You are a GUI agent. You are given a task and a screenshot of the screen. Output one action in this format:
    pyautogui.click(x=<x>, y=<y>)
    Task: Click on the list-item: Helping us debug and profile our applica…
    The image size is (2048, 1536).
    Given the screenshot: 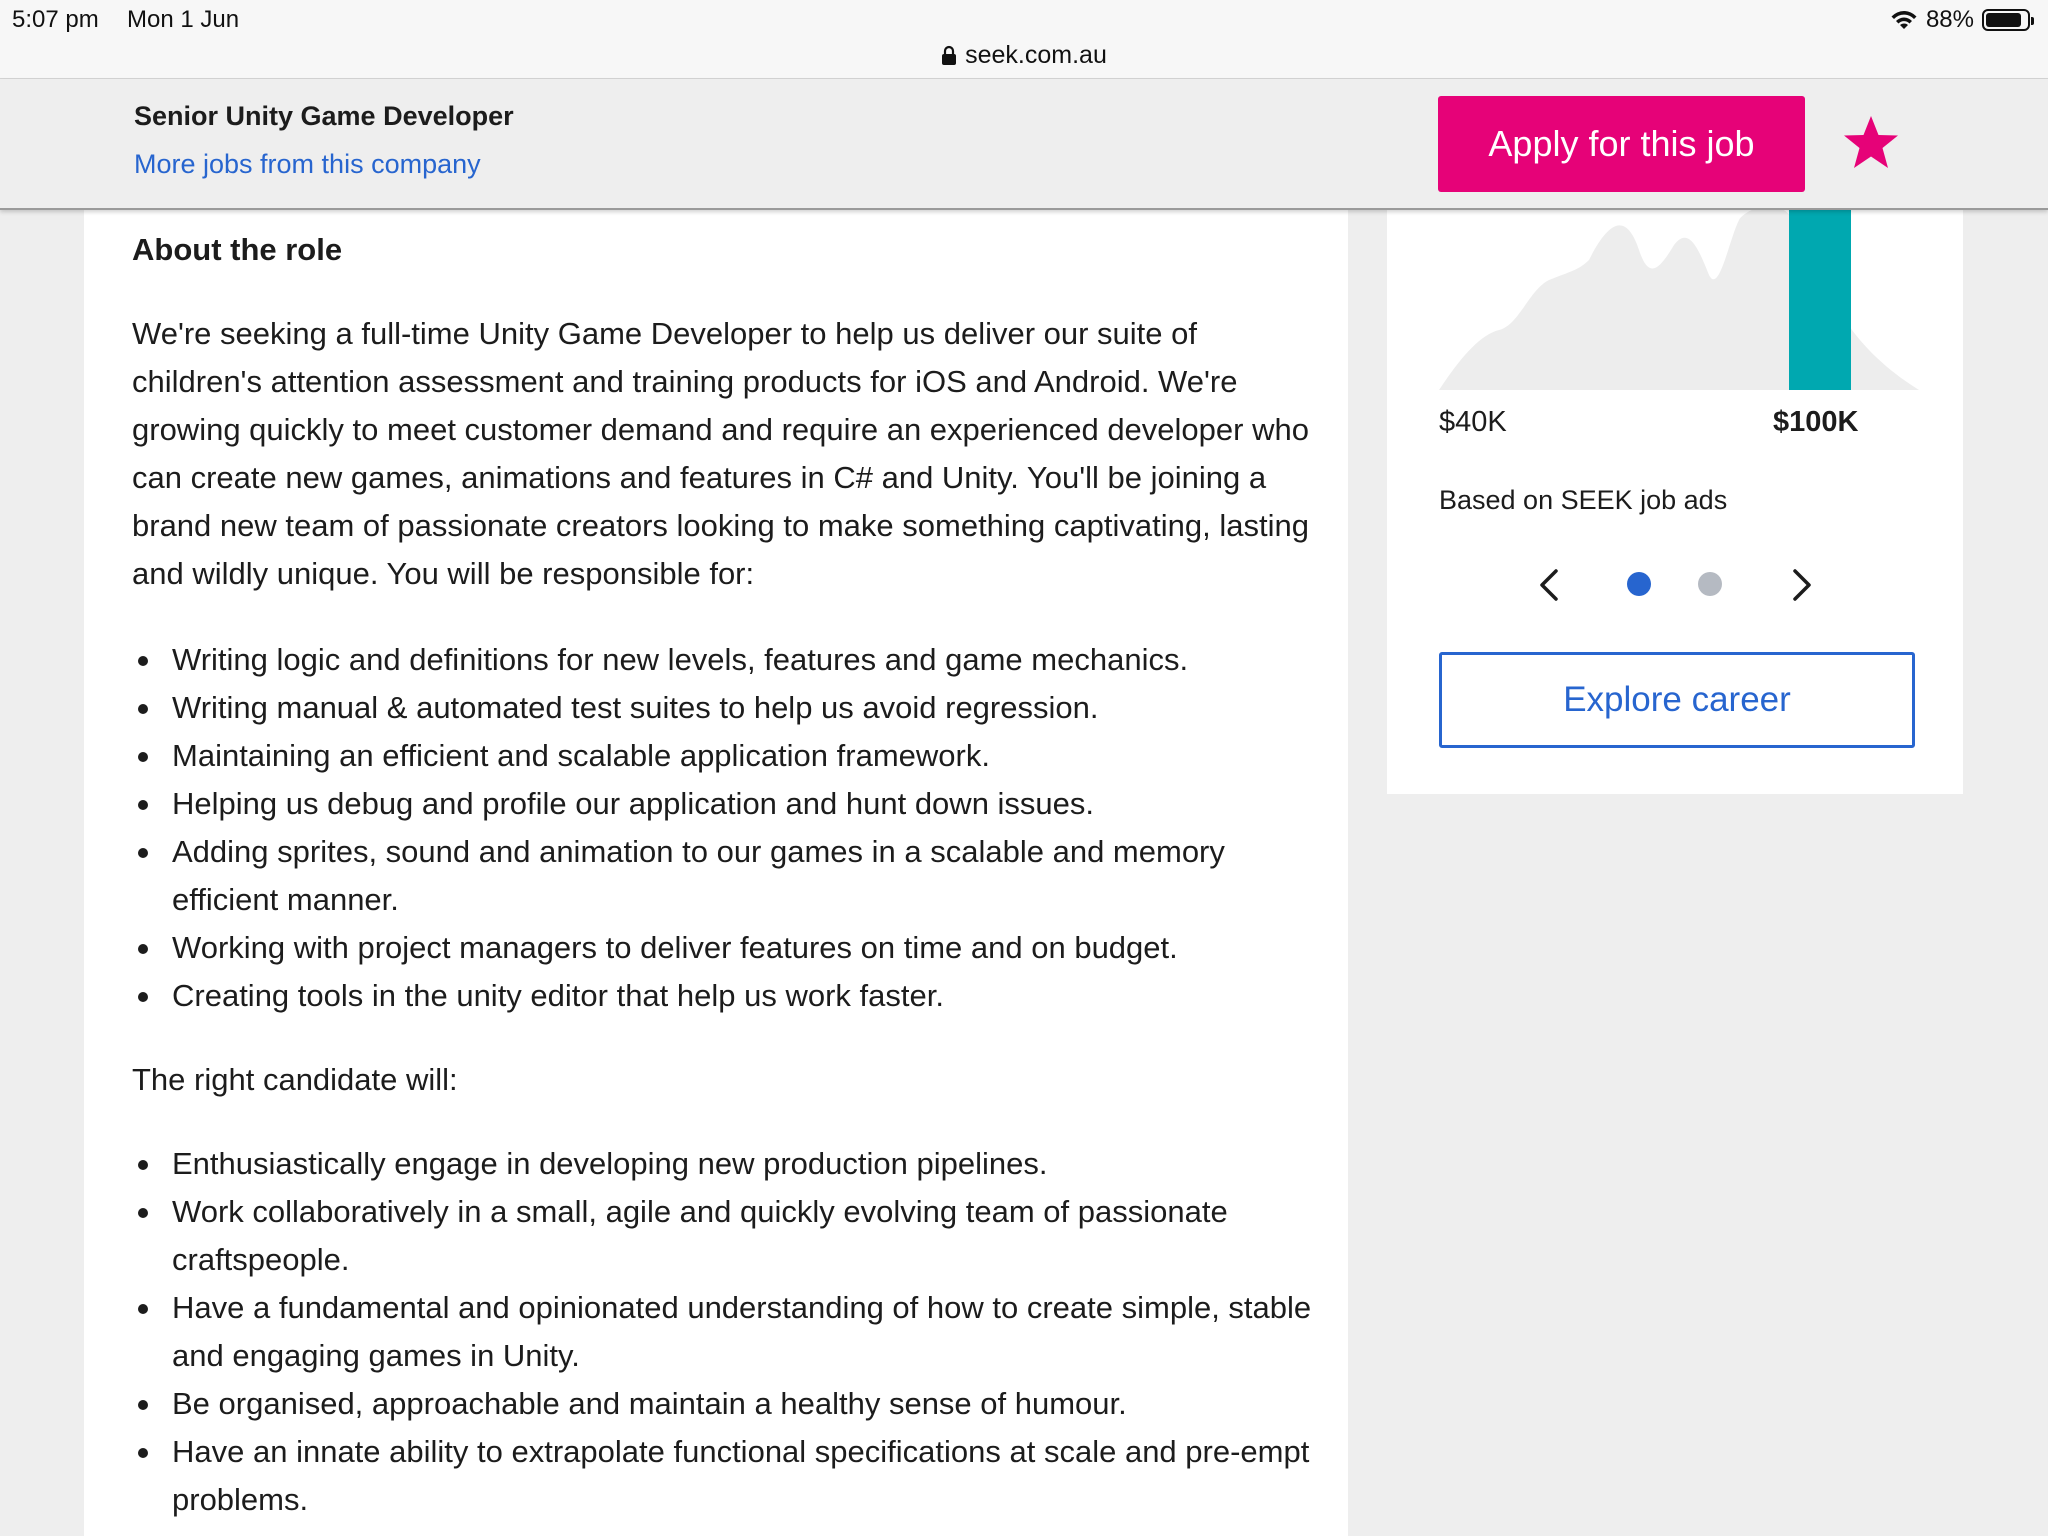 What is the action you would take?
    pyautogui.click(x=722, y=804)
    